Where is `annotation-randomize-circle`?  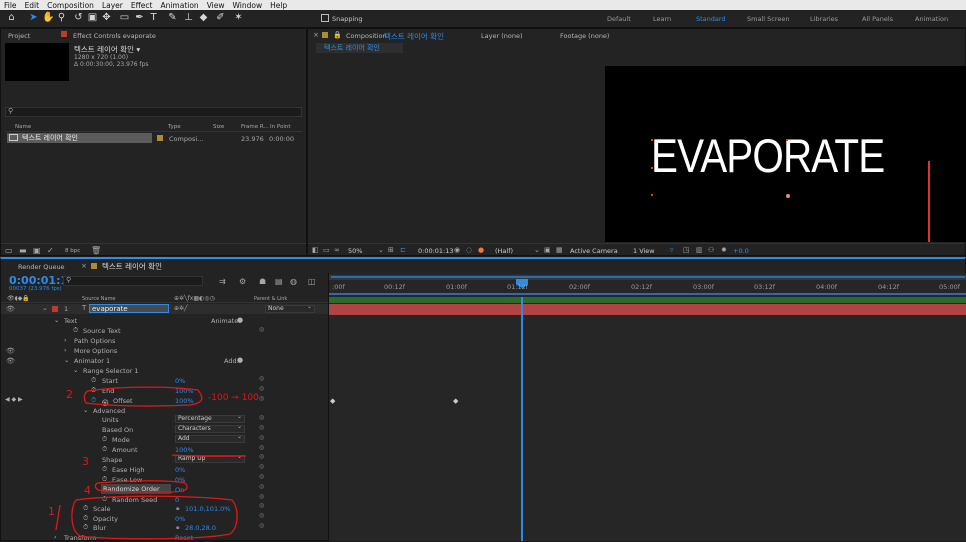 annotation-randomize-circle is located at coordinates (141, 486).